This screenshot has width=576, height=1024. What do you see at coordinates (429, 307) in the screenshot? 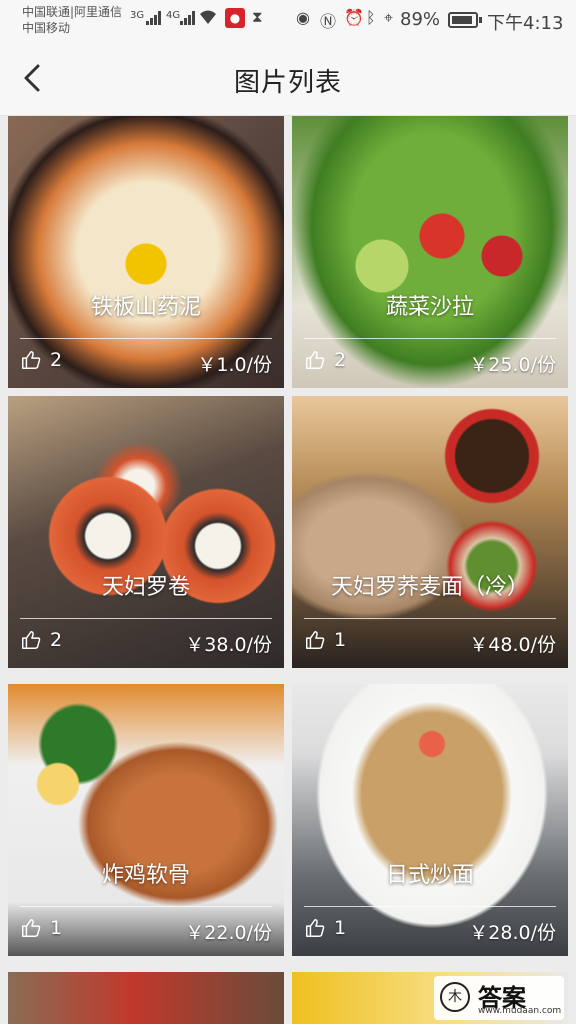
I see `dish-name: 蔬菜沙拉` at bounding box center [429, 307].